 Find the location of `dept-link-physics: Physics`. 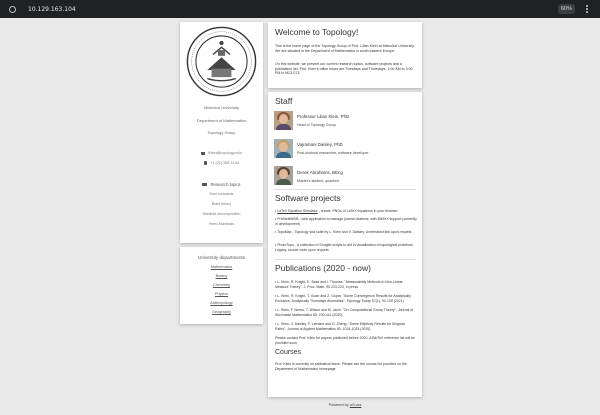

dept-link-physics: Physics is located at coordinates (221, 294).